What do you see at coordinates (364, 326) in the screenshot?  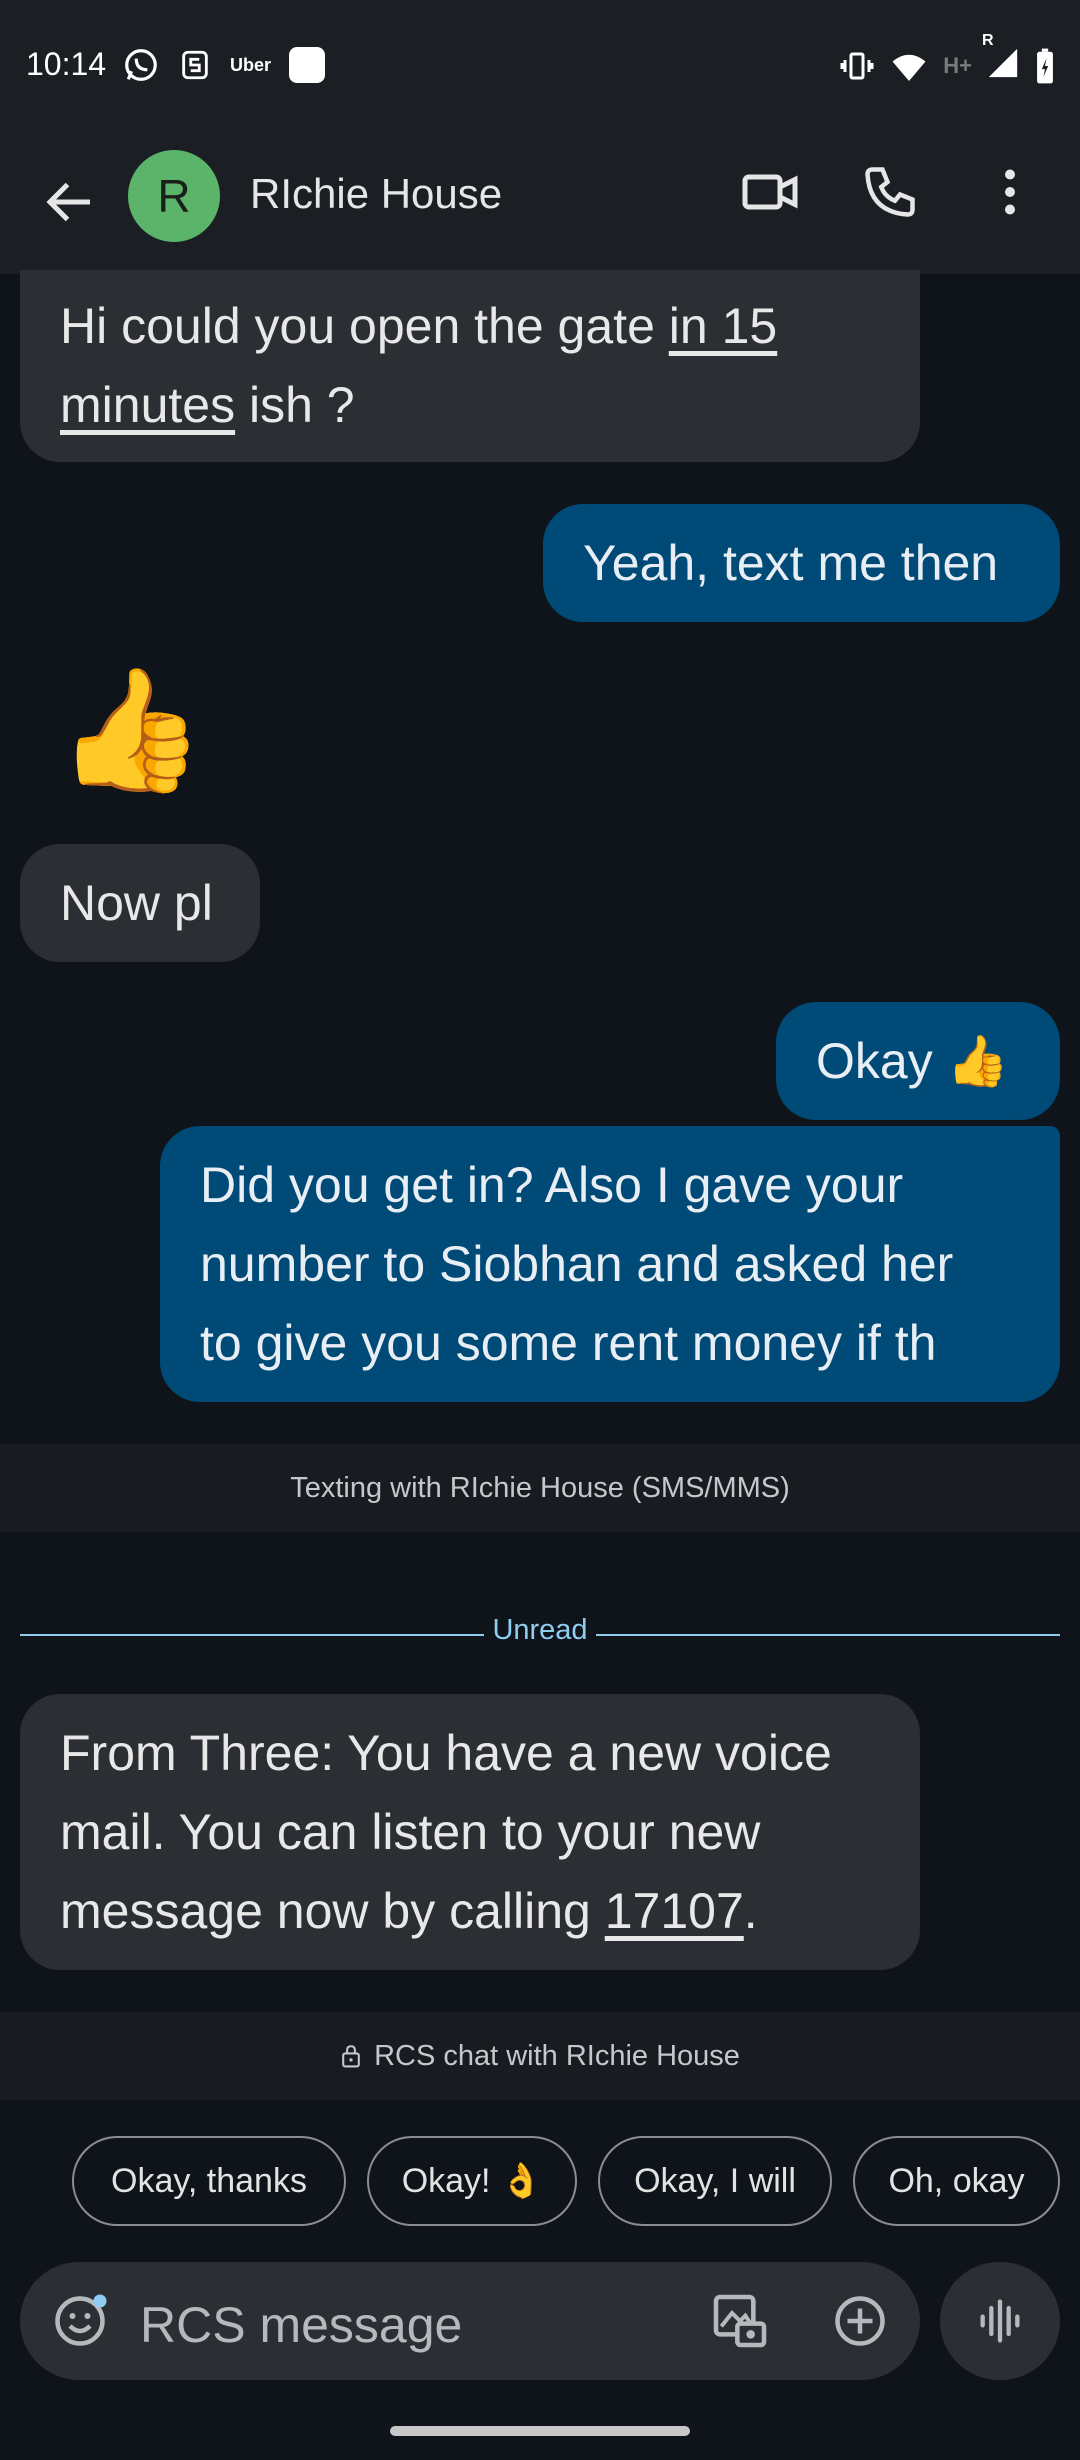 I see `message-text: Hi could you open the gate` at bounding box center [364, 326].